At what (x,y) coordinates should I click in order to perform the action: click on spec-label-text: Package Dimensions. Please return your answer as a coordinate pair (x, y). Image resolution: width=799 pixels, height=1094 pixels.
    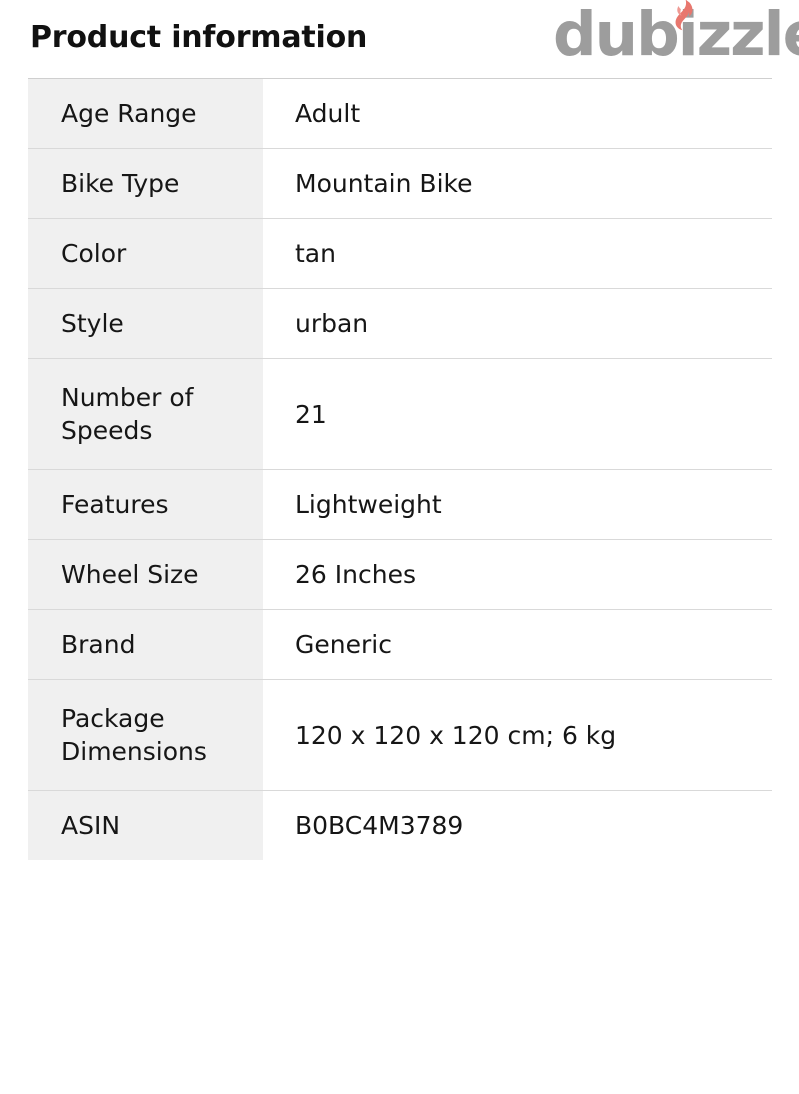
    Looking at the image, I should click on (134, 735).